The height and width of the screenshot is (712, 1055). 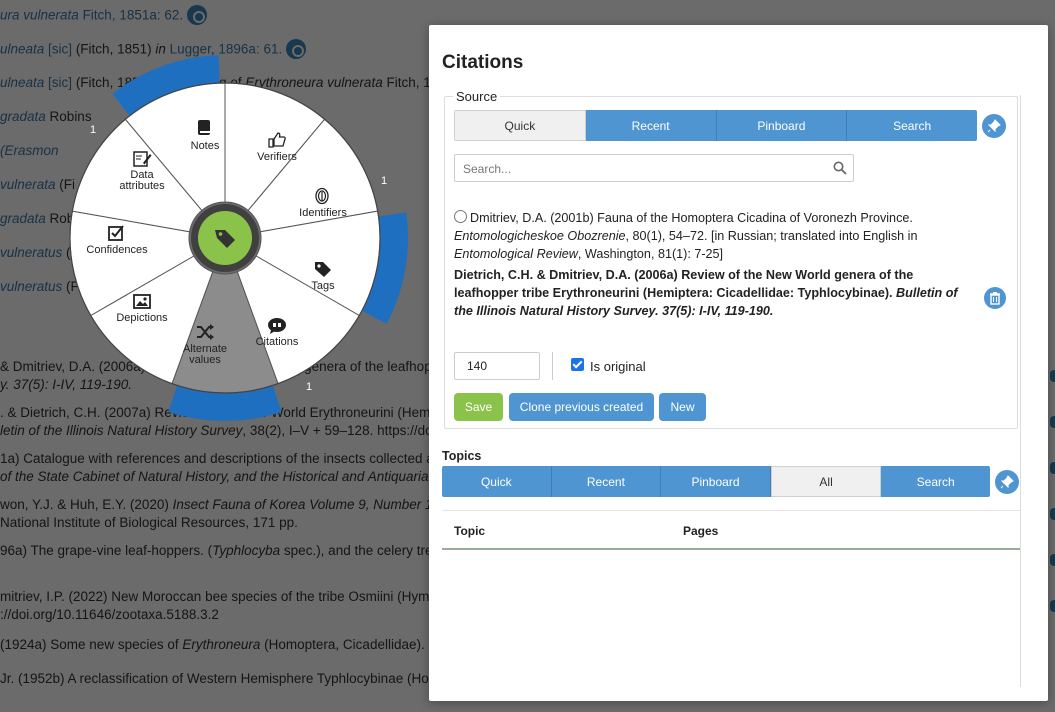 I want to click on edit-icon, so click(x=142, y=159).